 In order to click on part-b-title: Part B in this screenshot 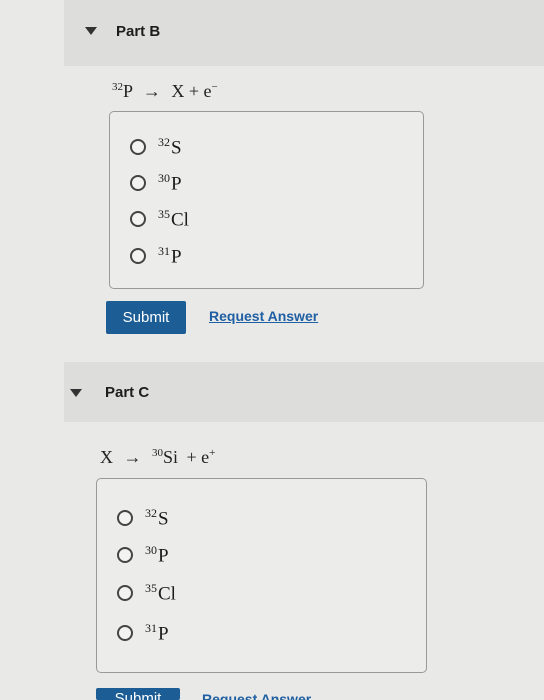, I will do `click(138, 31)`.